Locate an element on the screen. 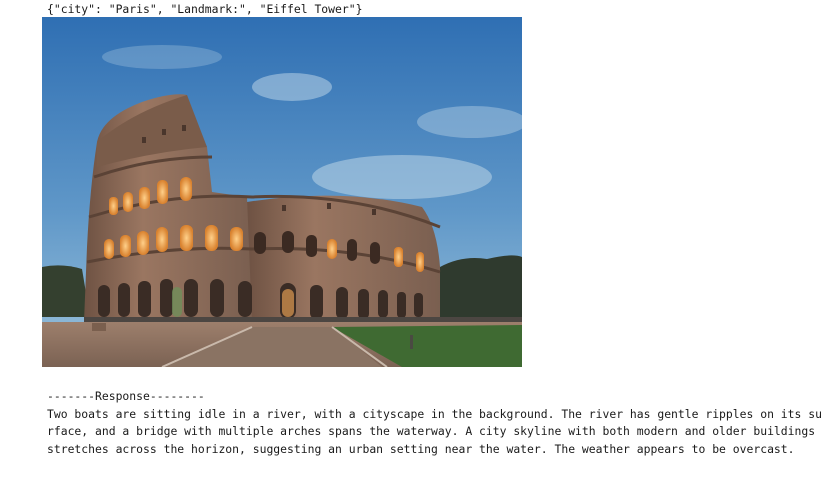  response-header: -------Response-------- is located at coordinates (126, 396).